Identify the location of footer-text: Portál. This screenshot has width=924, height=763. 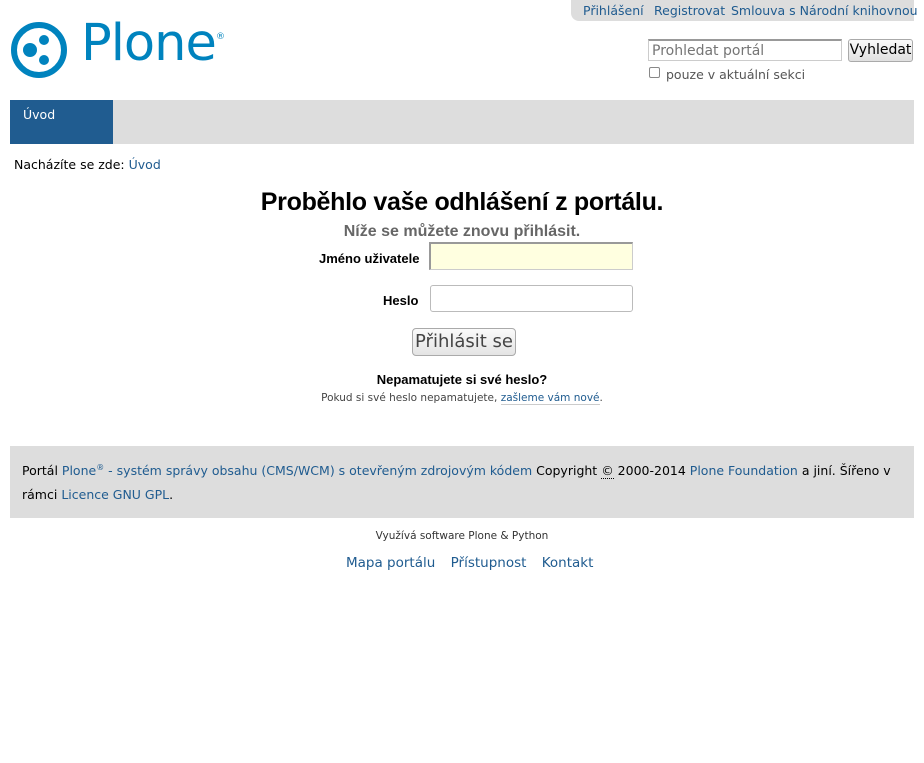
(40, 470).